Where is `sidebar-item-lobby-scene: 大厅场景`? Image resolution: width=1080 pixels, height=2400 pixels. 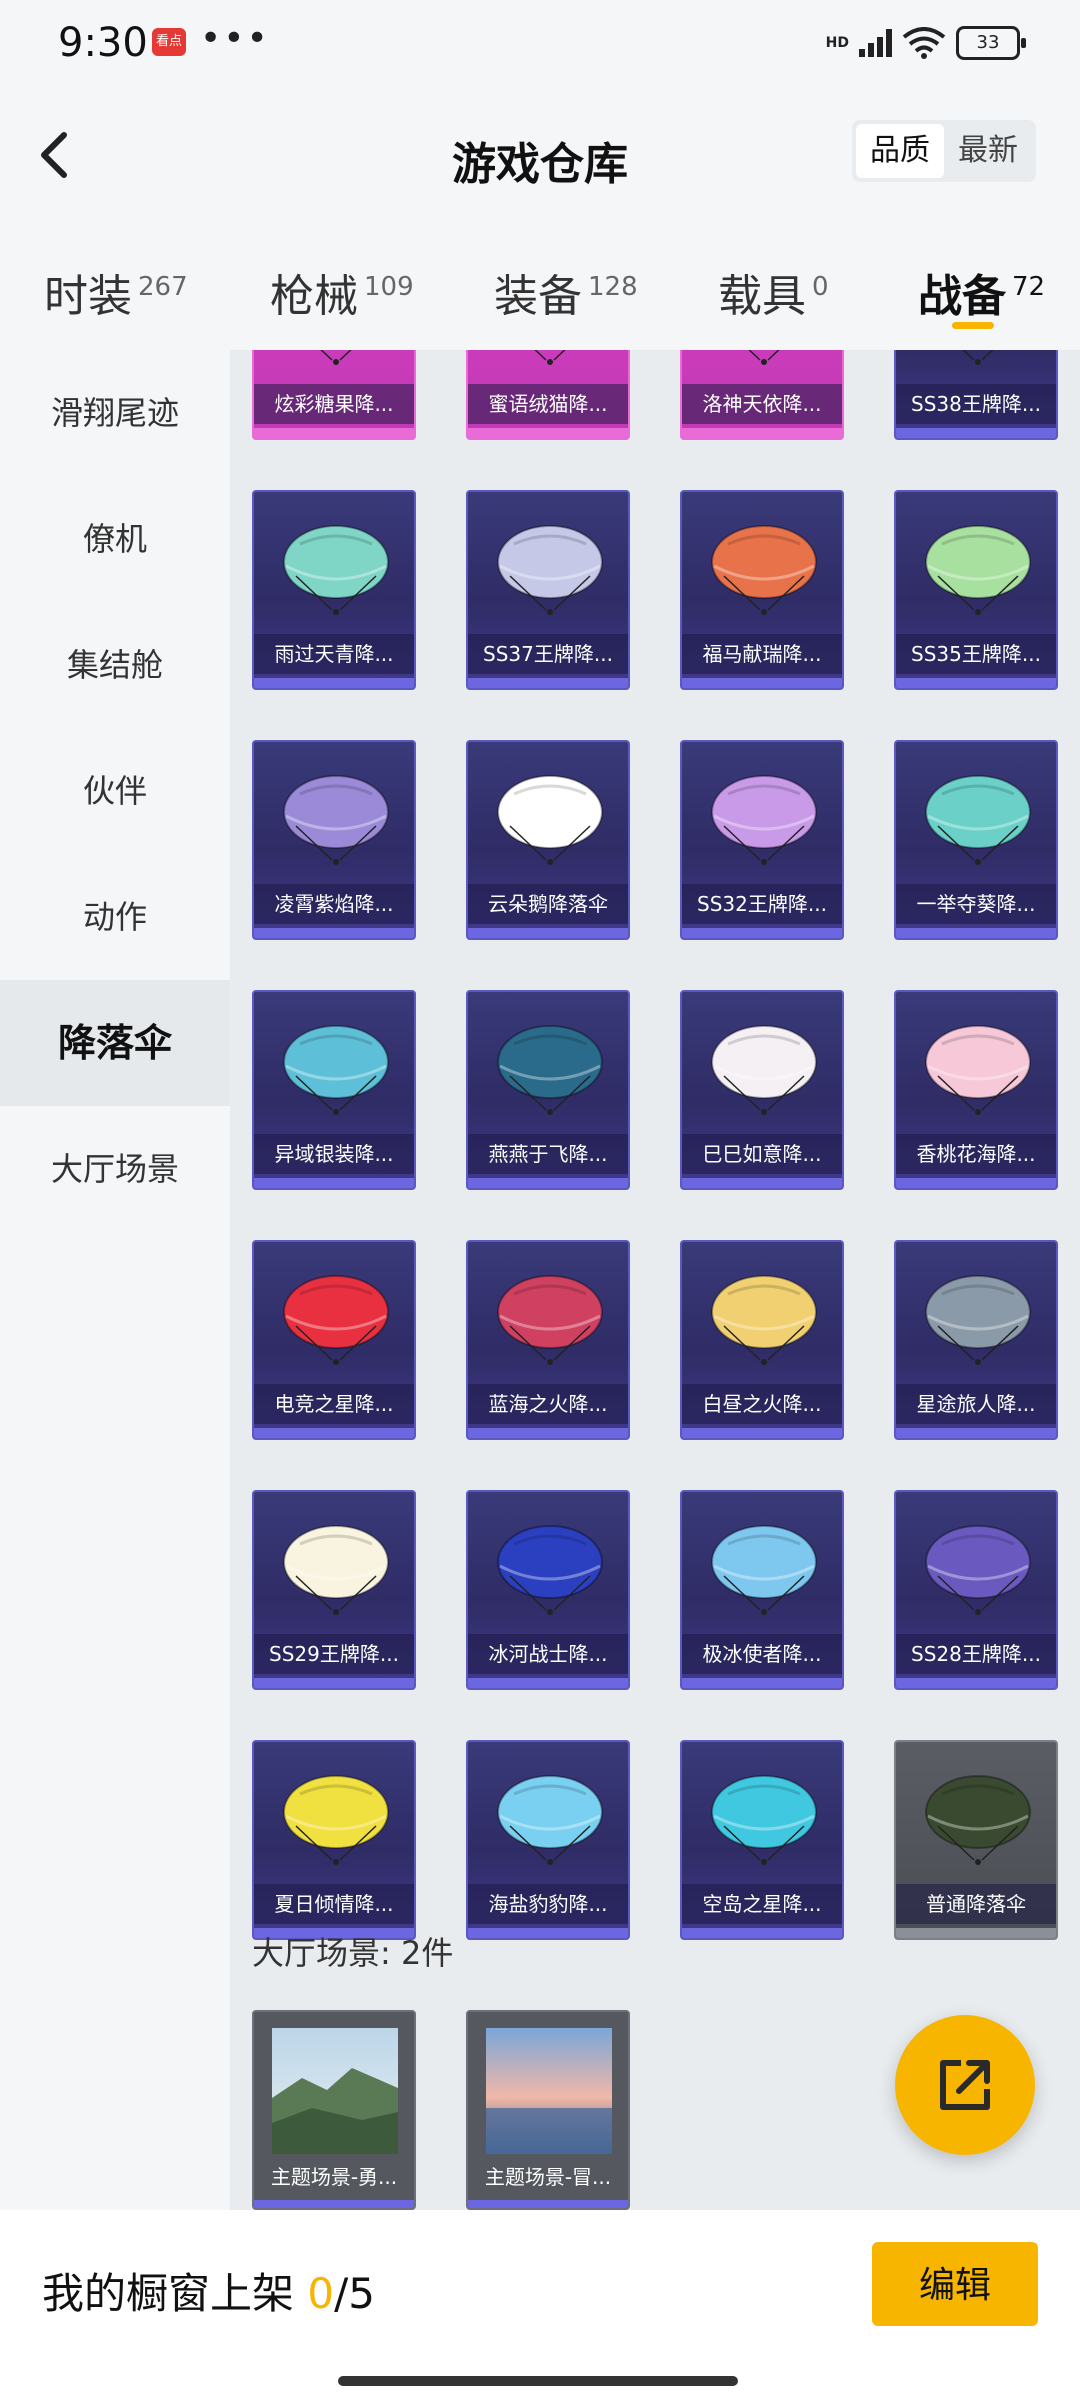
sidebar-item-lobby-scene: 大厅场景 is located at coordinates (115, 1169).